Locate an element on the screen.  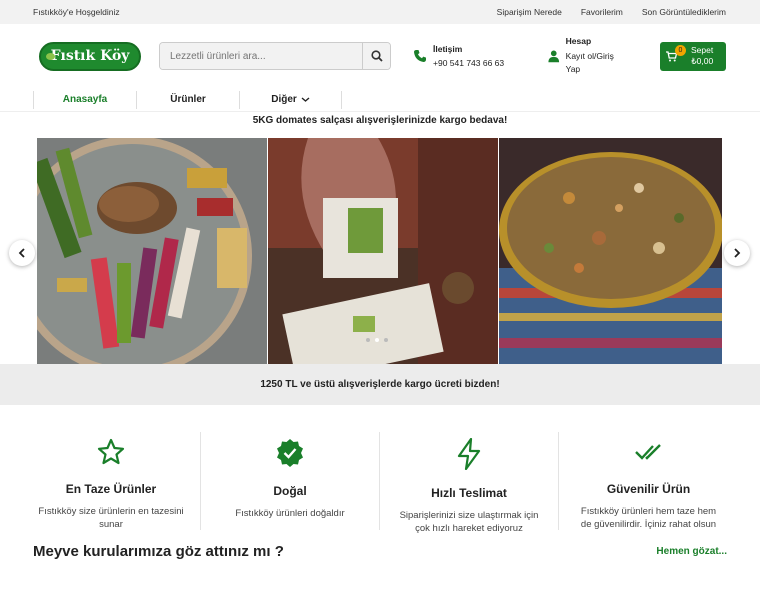
feature-desc: Fıstıkköy ürünleri doğaldır is located at coordinates (290, 513).